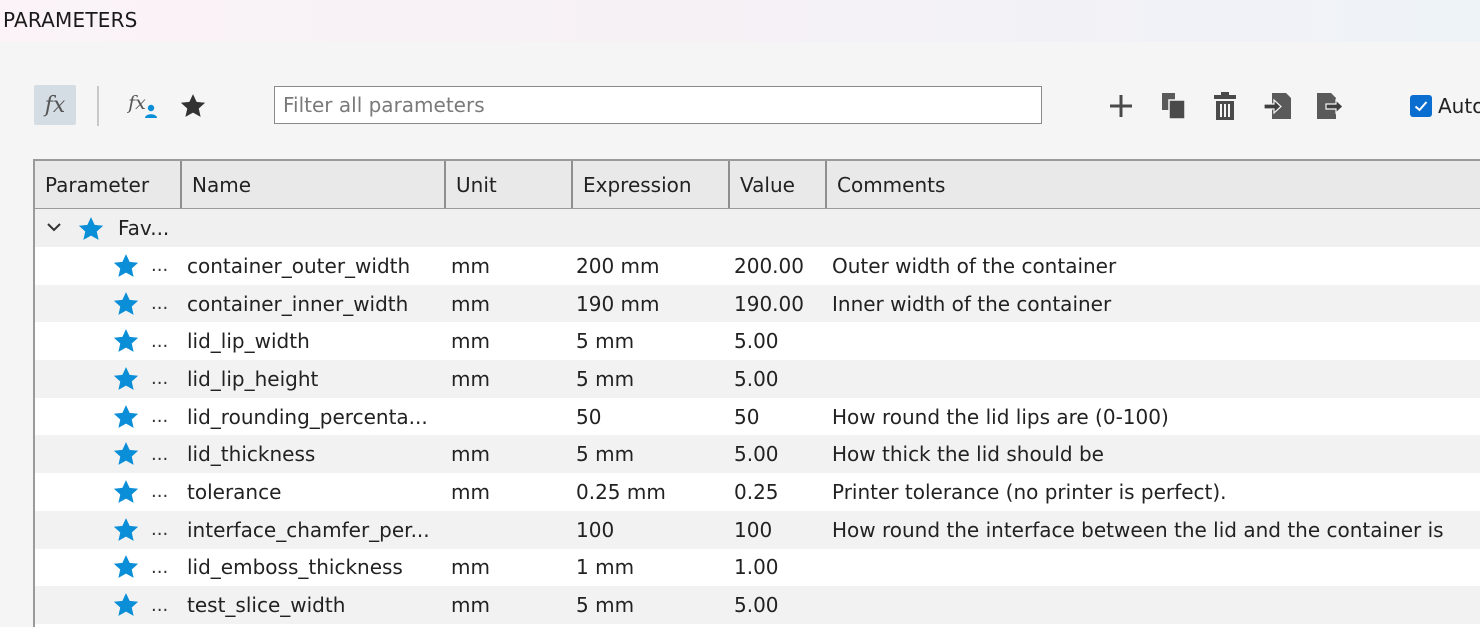 The image size is (1480, 627). What do you see at coordinates (769, 303) in the screenshot?
I see `parameter-value: 190.00` at bounding box center [769, 303].